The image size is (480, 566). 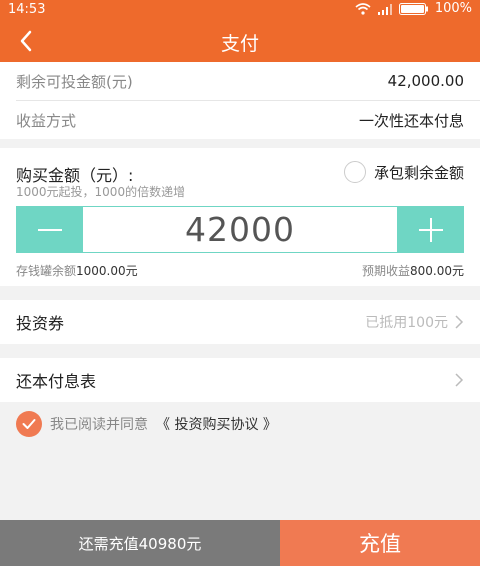 I want to click on increase-button, so click(x=430, y=229).